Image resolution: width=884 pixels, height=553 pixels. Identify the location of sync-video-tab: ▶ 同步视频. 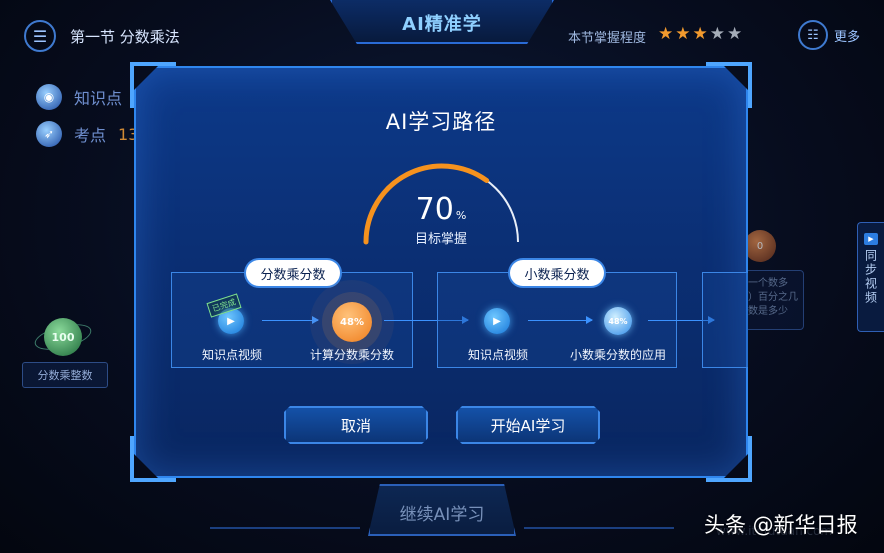
(870, 277).